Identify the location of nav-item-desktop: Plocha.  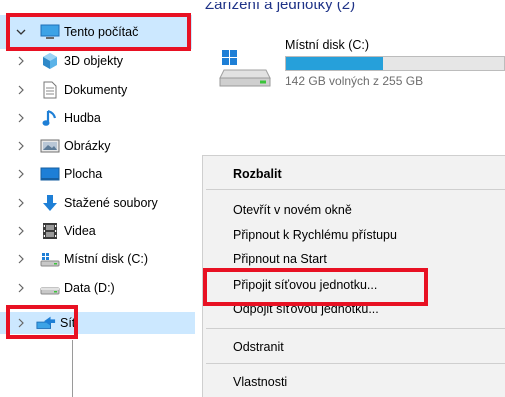
(96, 173).